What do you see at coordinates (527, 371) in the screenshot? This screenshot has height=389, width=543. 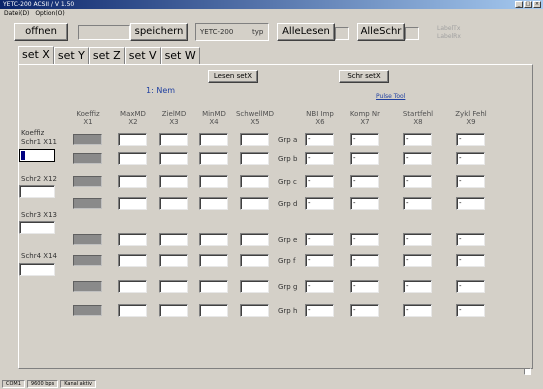 I see `resize-grip-icon` at bounding box center [527, 371].